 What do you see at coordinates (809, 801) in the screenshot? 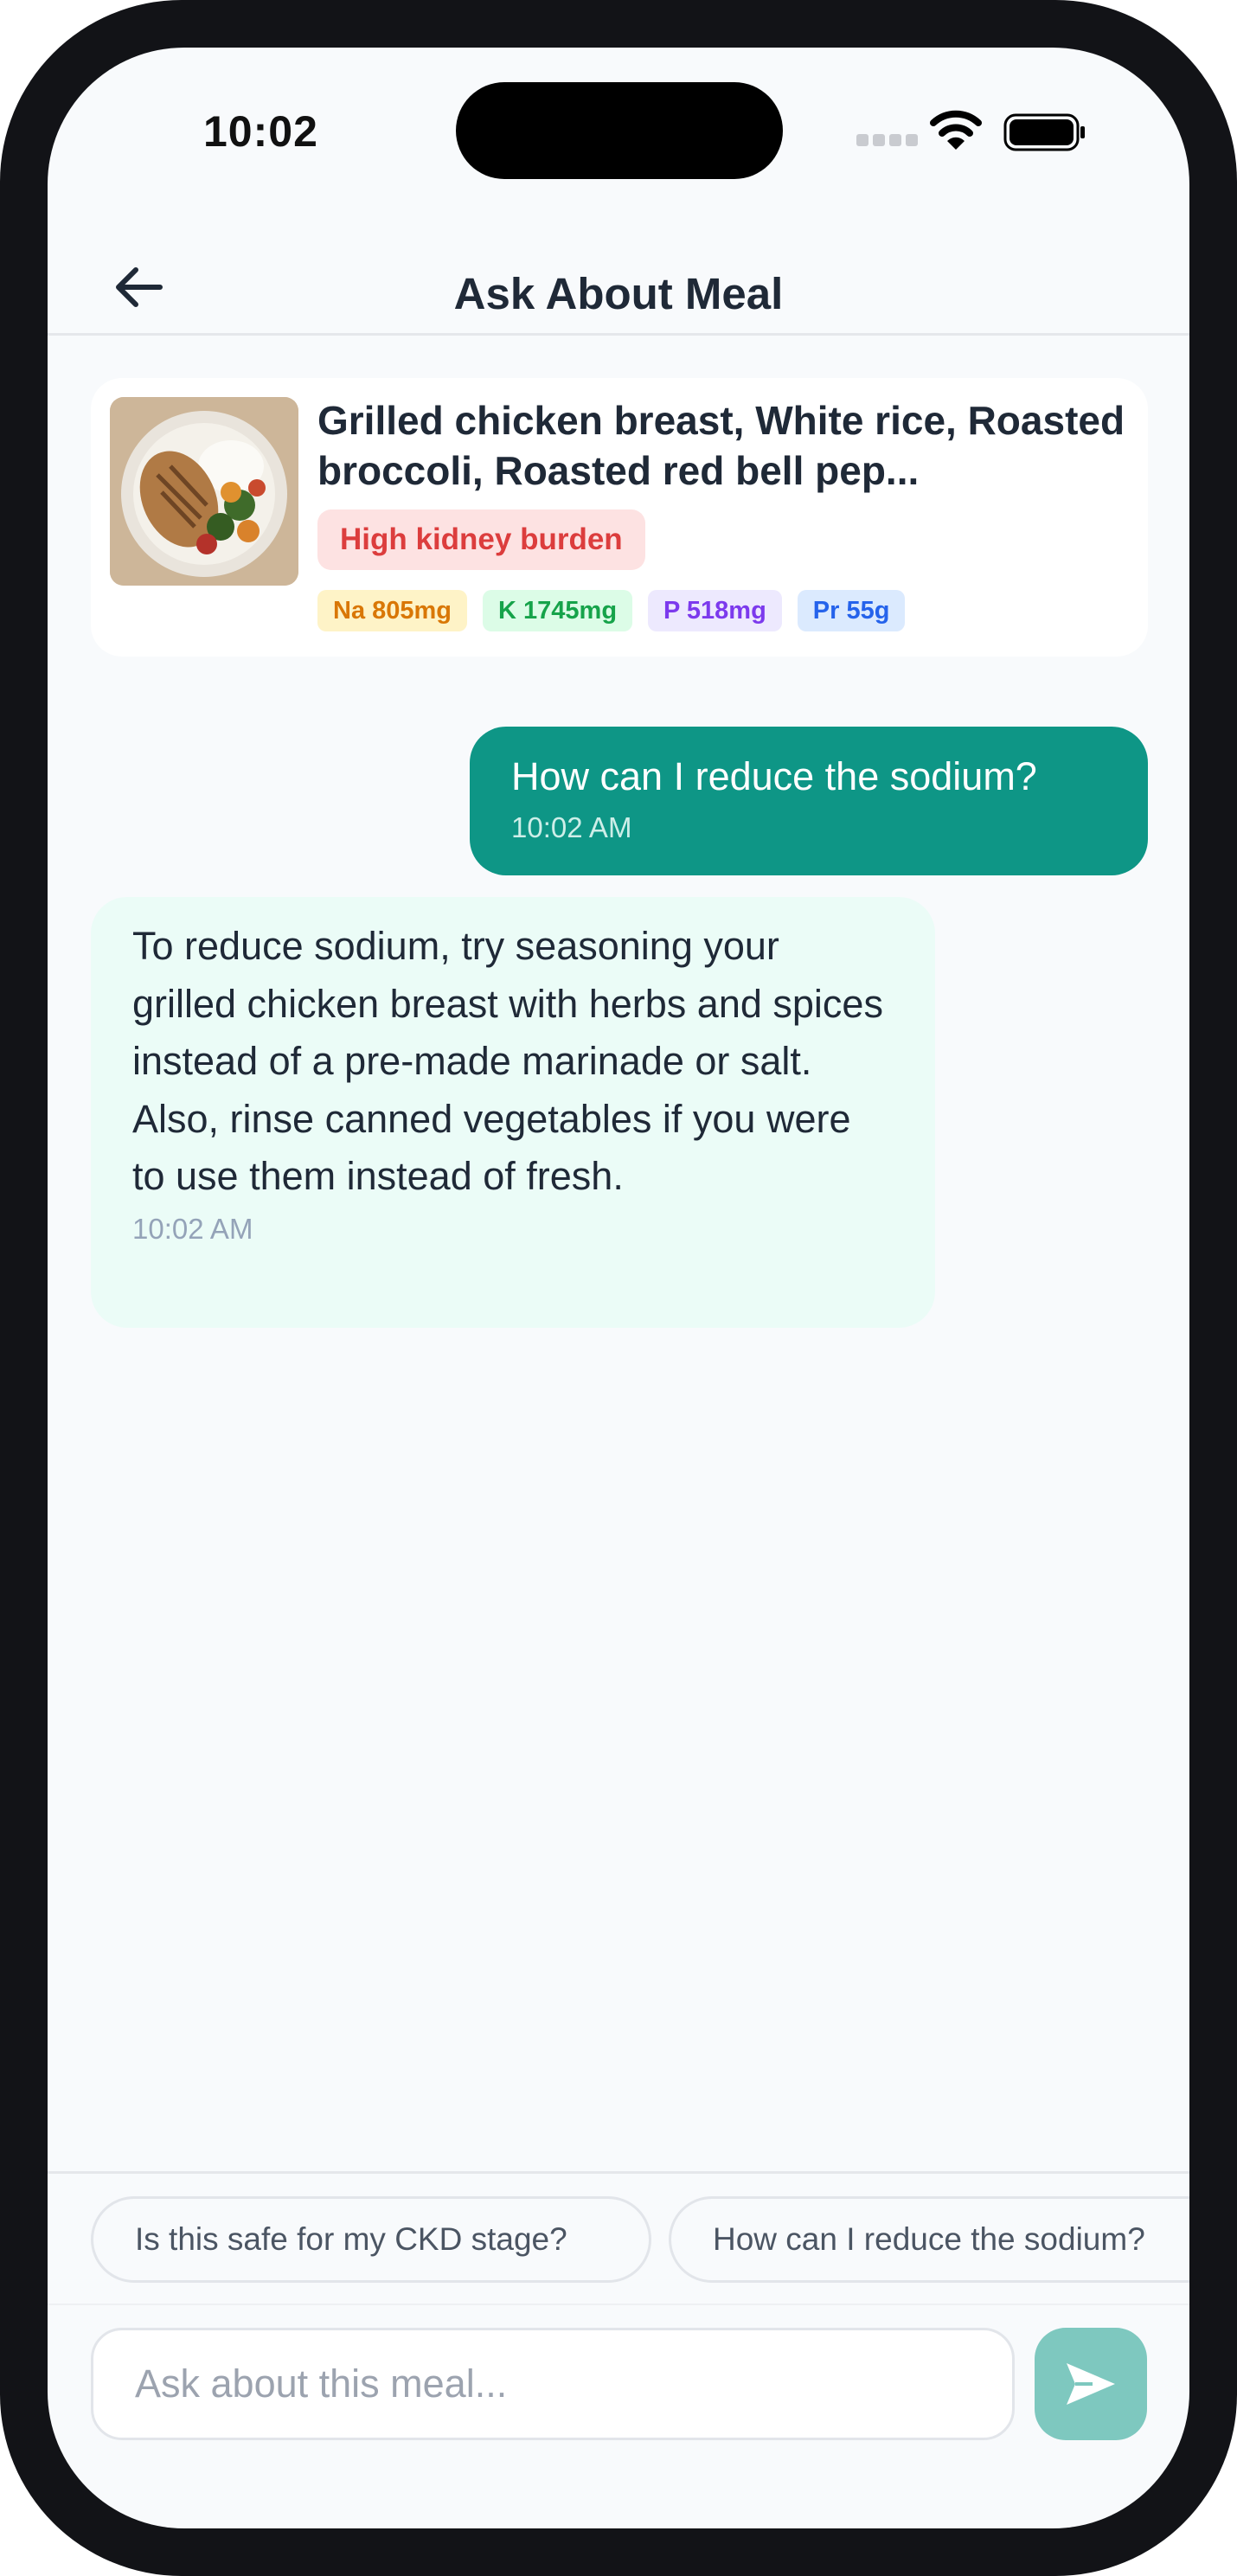
I see `user-message-bubble: How can I reduce the sodium? 10:02 AM` at bounding box center [809, 801].